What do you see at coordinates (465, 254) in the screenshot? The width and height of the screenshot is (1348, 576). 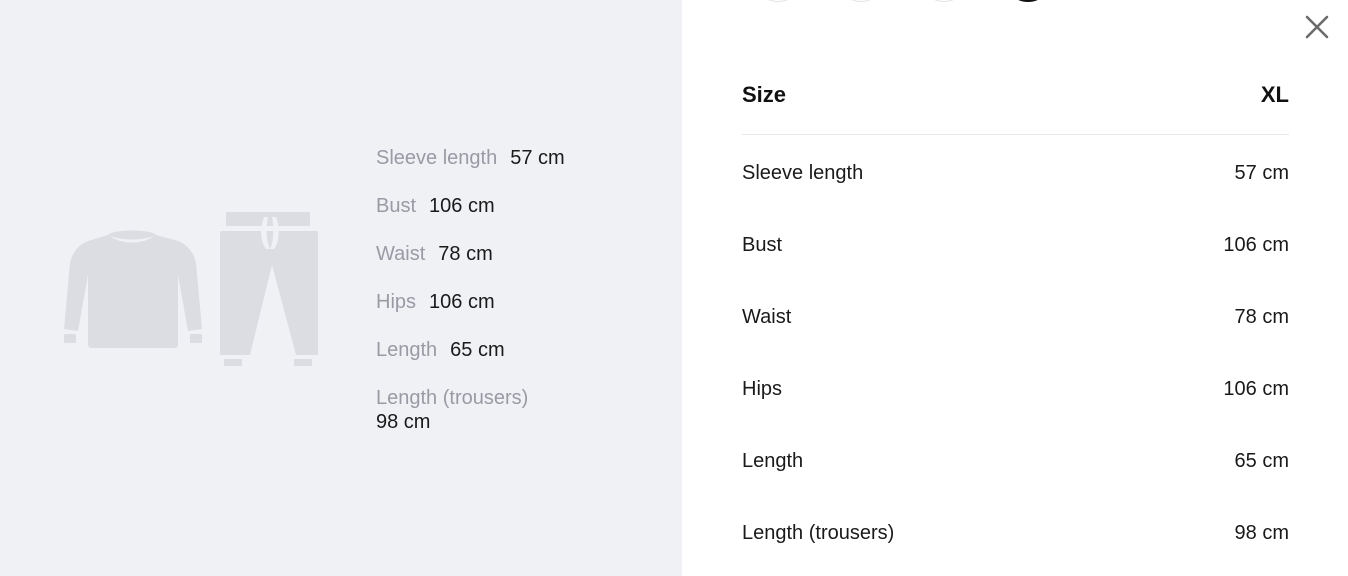 I see `measure-value: 78 cm` at bounding box center [465, 254].